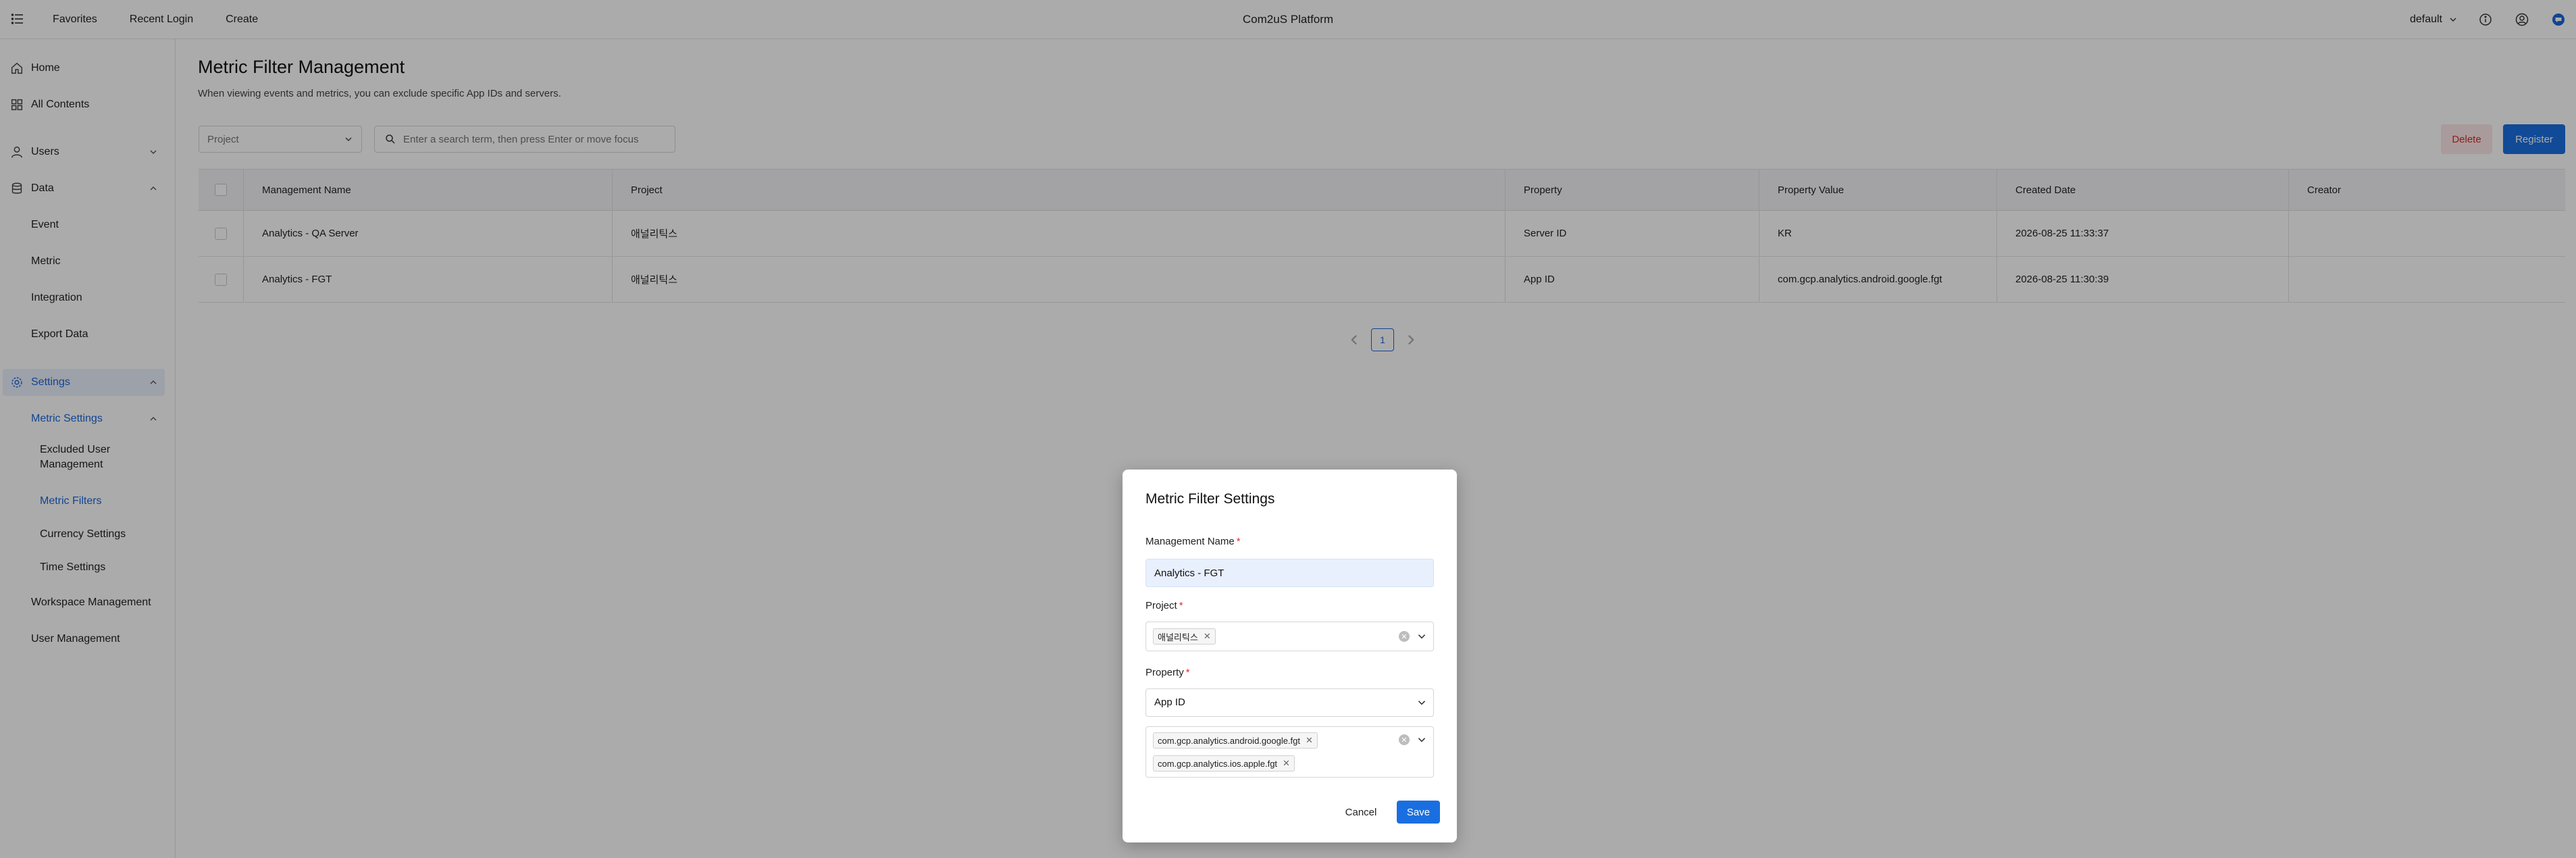  Describe the element at coordinates (1210, 499) in the screenshot. I see `dialog-title: Metric Filter Settings` at that location.